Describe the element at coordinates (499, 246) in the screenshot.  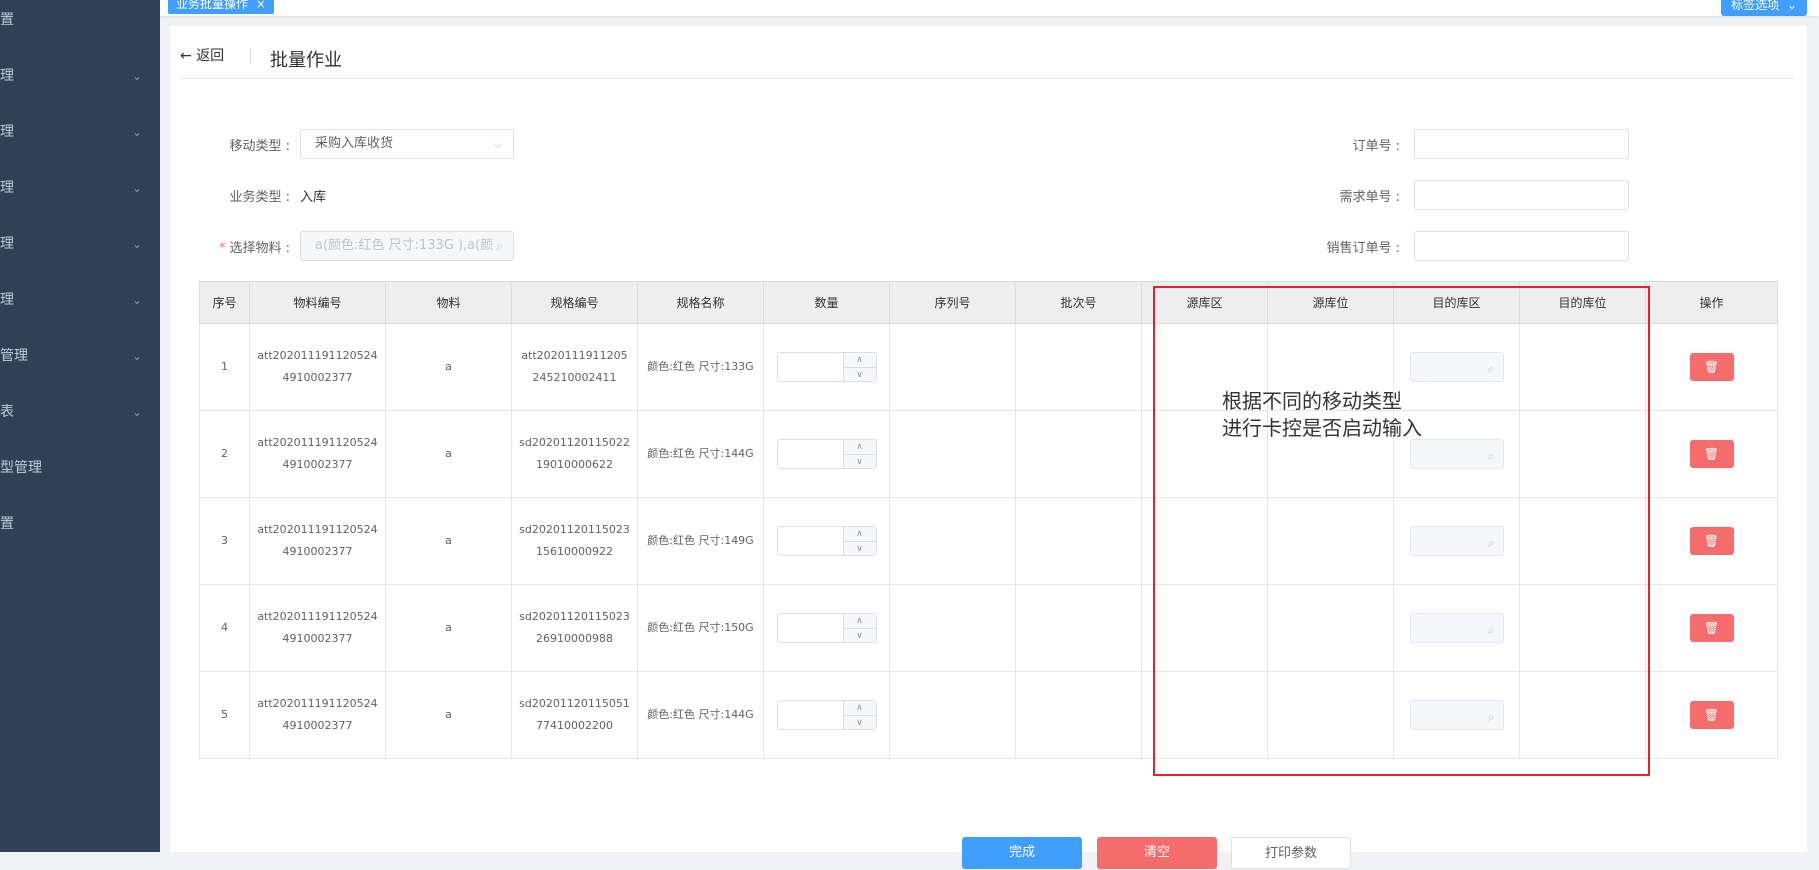
I see `search-icon: ⌕` at that location.